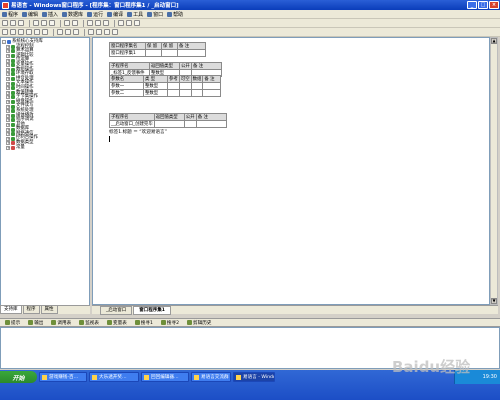 This screenshot has width=500, height=400. Describe the element at coordinates (121, 23) in the screenshot. I see `find-icon` at that location.